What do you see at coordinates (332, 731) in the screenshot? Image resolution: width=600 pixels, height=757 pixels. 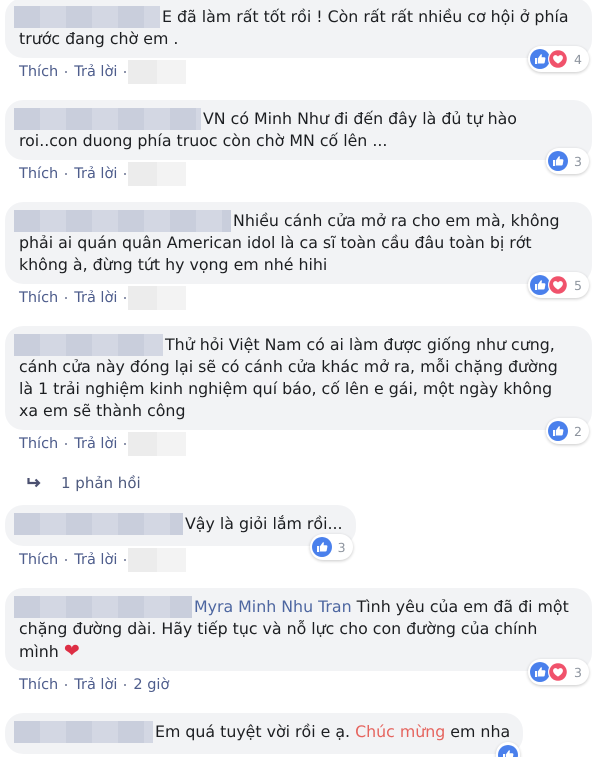 I see `comment-text: Em quá tuyệt vời rồi e ạ. Chúc mừng em nha` at bounding box center [332, 731].